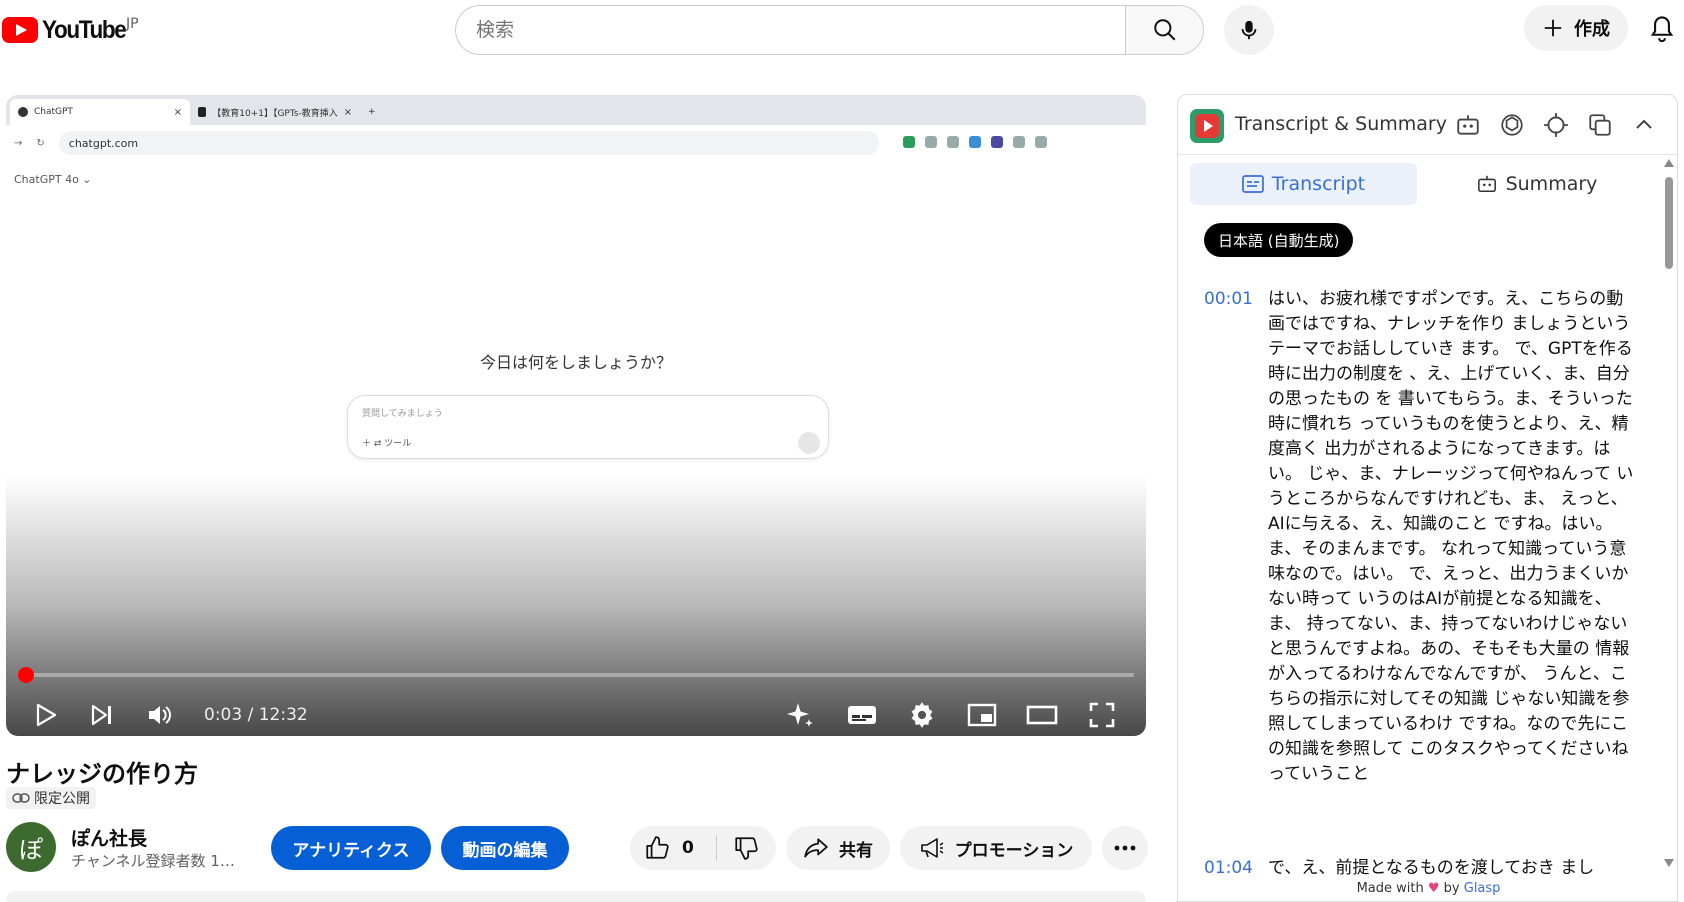  I want to click on analytics-button: アナリティクス, so click(351, 848).